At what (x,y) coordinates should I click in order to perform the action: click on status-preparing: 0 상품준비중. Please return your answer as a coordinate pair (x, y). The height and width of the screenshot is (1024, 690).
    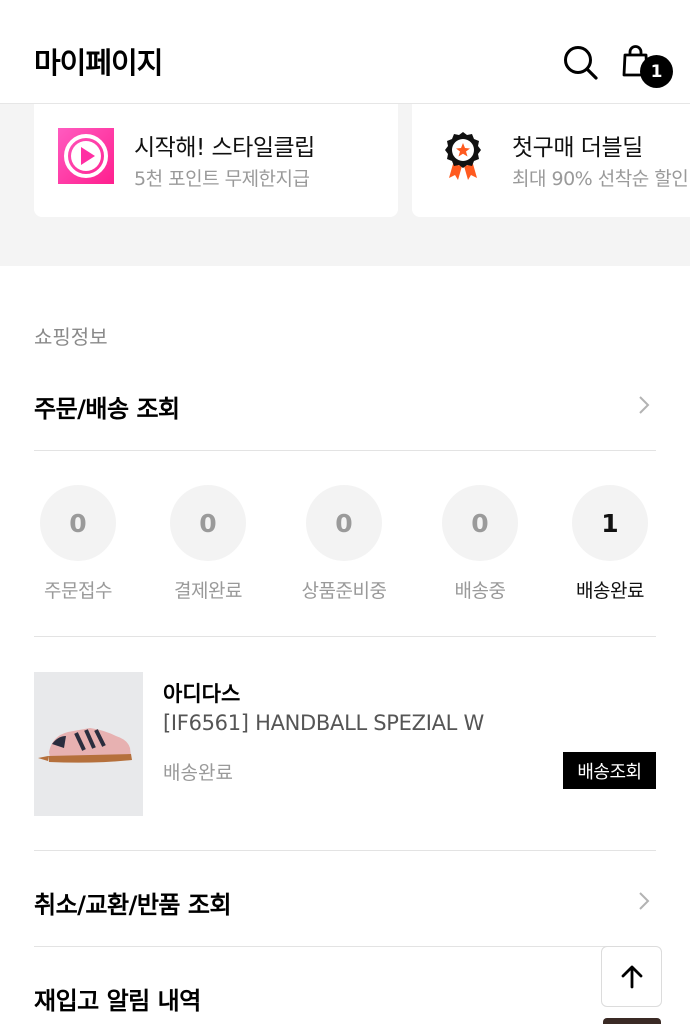
    Looking at the image, I should click on (344, 544).